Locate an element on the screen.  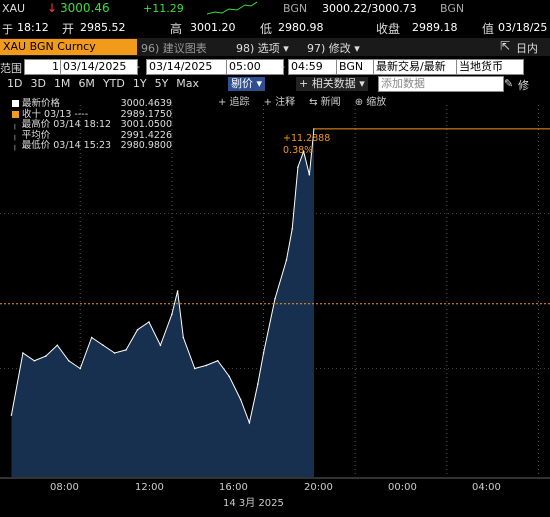
sparkline-icon is located at coordinates (232, 8).